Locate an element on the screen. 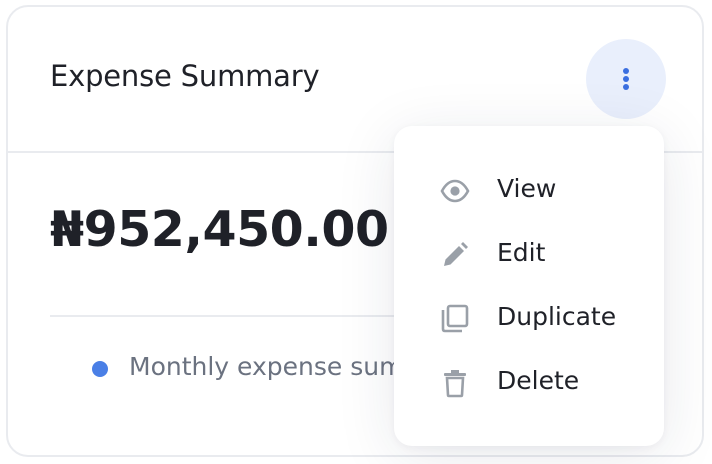 The image size is (712, 464). menu-item-edit: Edit is located at coordinates (529, 254).